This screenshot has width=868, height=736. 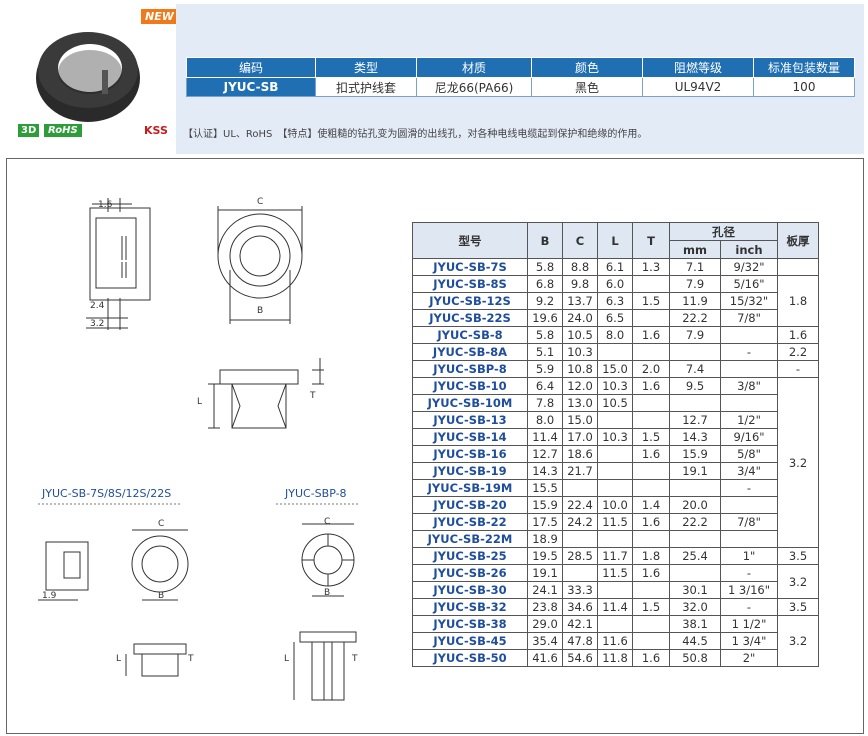 What do you see at coordinates (695, 454) in the screenshot?
I see `cell-mm: 15.9` at bounding box center [695, 454].